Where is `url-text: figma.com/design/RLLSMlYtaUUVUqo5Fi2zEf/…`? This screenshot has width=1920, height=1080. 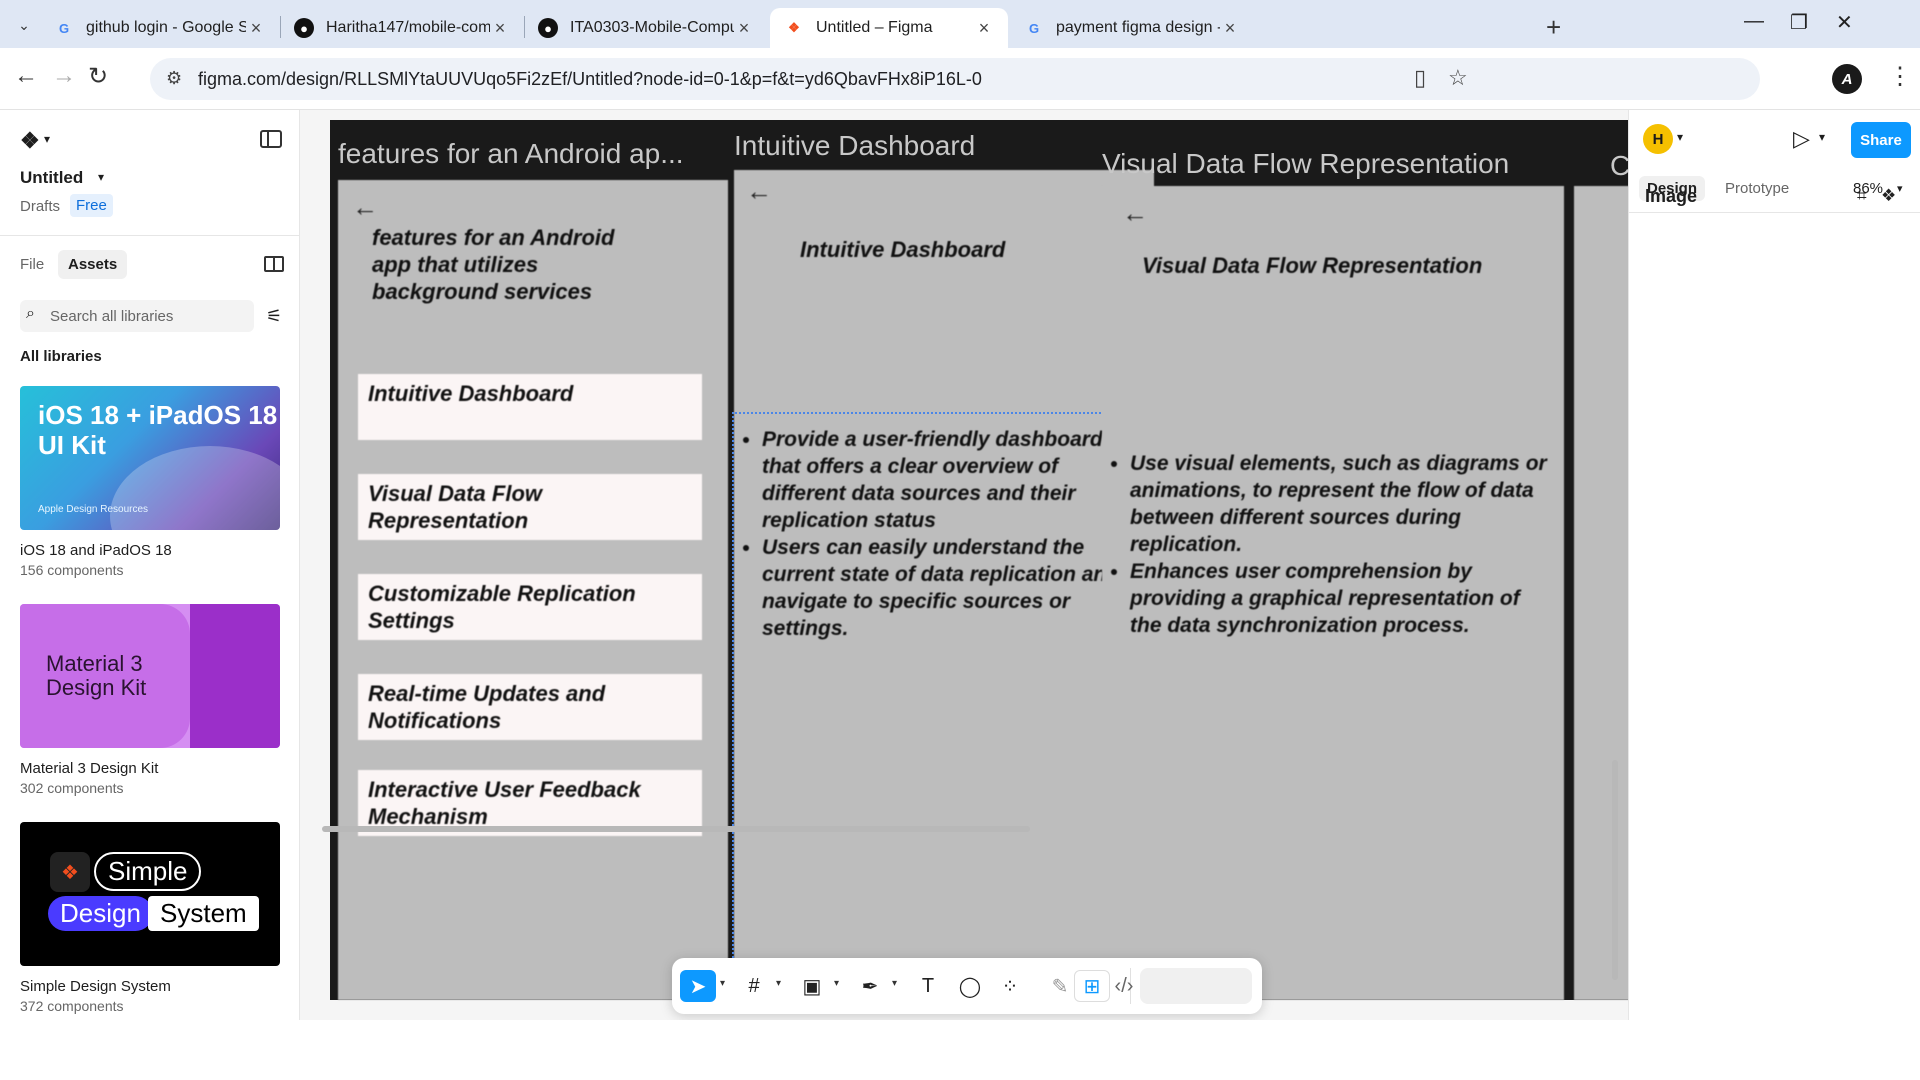
url-text: figma.com/design/RLLSMlYtaUUVUqo5Fi2zEf/… is located at coordinates (590, 79).